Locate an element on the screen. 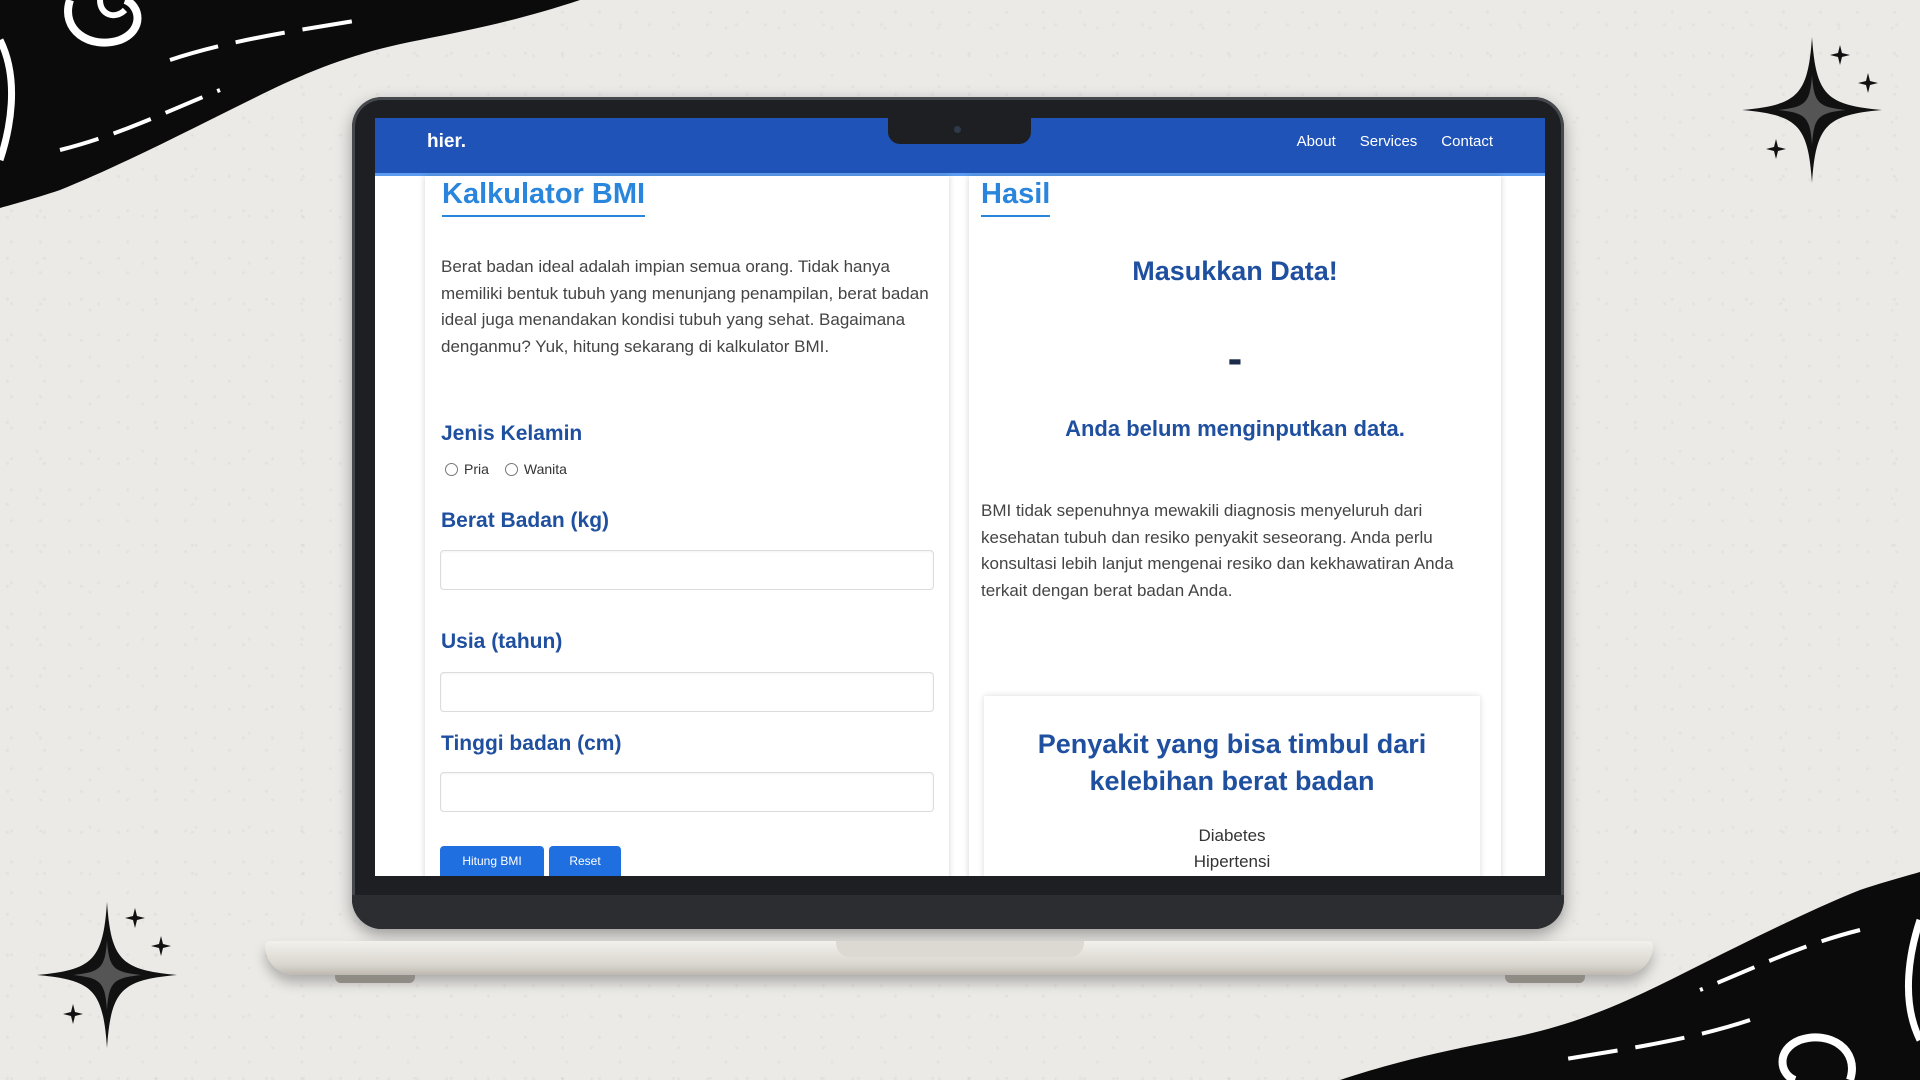 Image resolution: width=1920 pixels, height=1080 pixels. weight-input is located at coordinates (687, 570).